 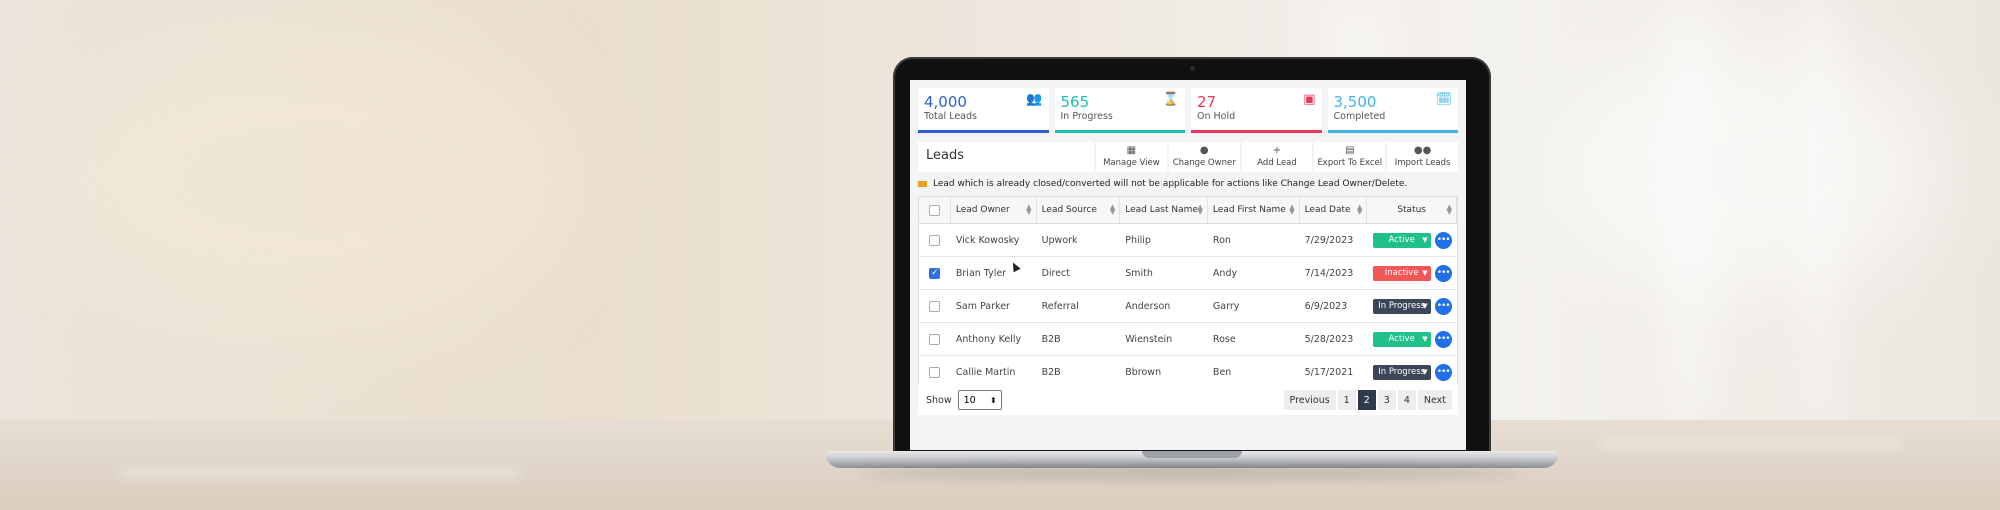 I want to click on stat-card-in-progress: 565 In Progress ⌛, so click(x=1119, y=110).